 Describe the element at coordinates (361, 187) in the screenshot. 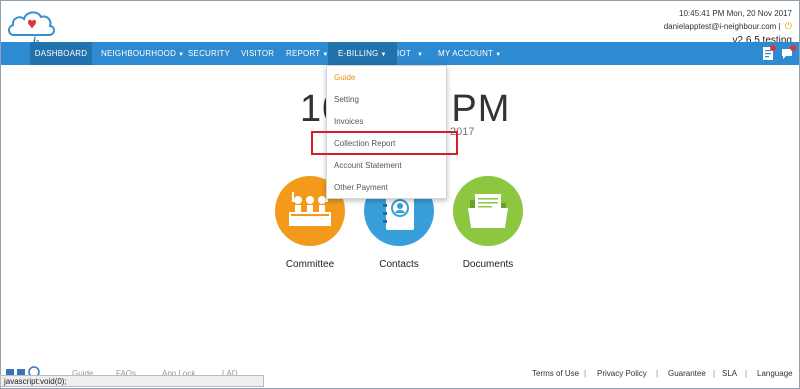

I see `dropdown-item-other-payment: Other Payment` at that location.